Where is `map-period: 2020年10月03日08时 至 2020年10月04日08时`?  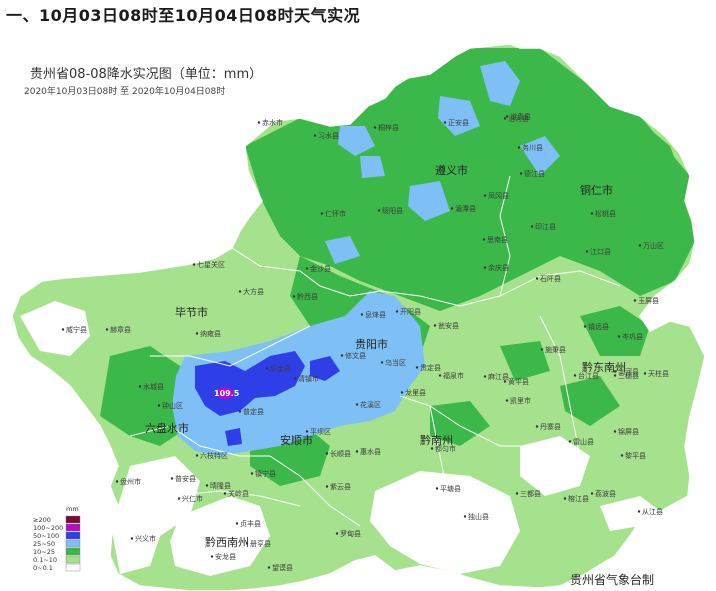
map-period: 2020年10月03日08时 至 2020年10月04日08时 is located at coordinates (124, 91).